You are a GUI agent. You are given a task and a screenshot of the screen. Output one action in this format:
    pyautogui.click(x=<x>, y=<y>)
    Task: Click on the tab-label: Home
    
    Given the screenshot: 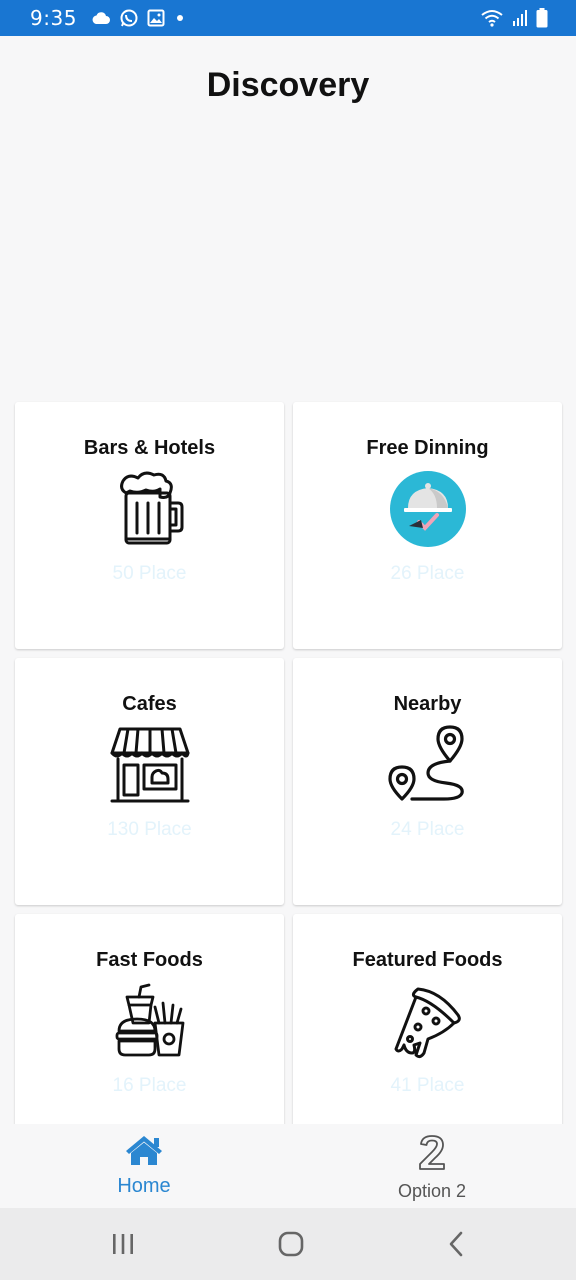 What is the action you would take?
    pyautogui.click(x=144, y=1186)
    